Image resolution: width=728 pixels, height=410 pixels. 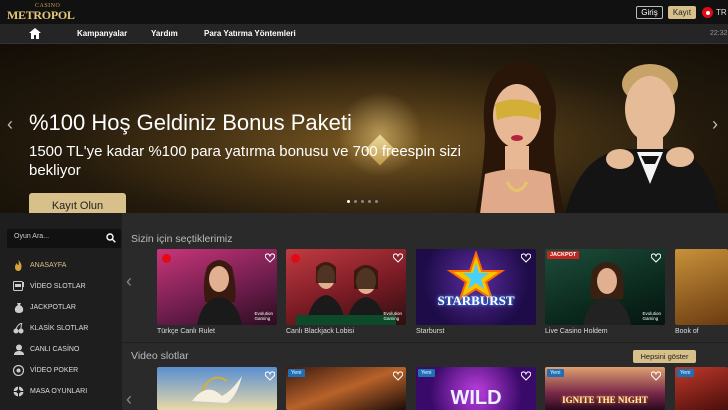 I want to click on sidebar-item-label: VİDEO POKER, so click(x=54, y=370).